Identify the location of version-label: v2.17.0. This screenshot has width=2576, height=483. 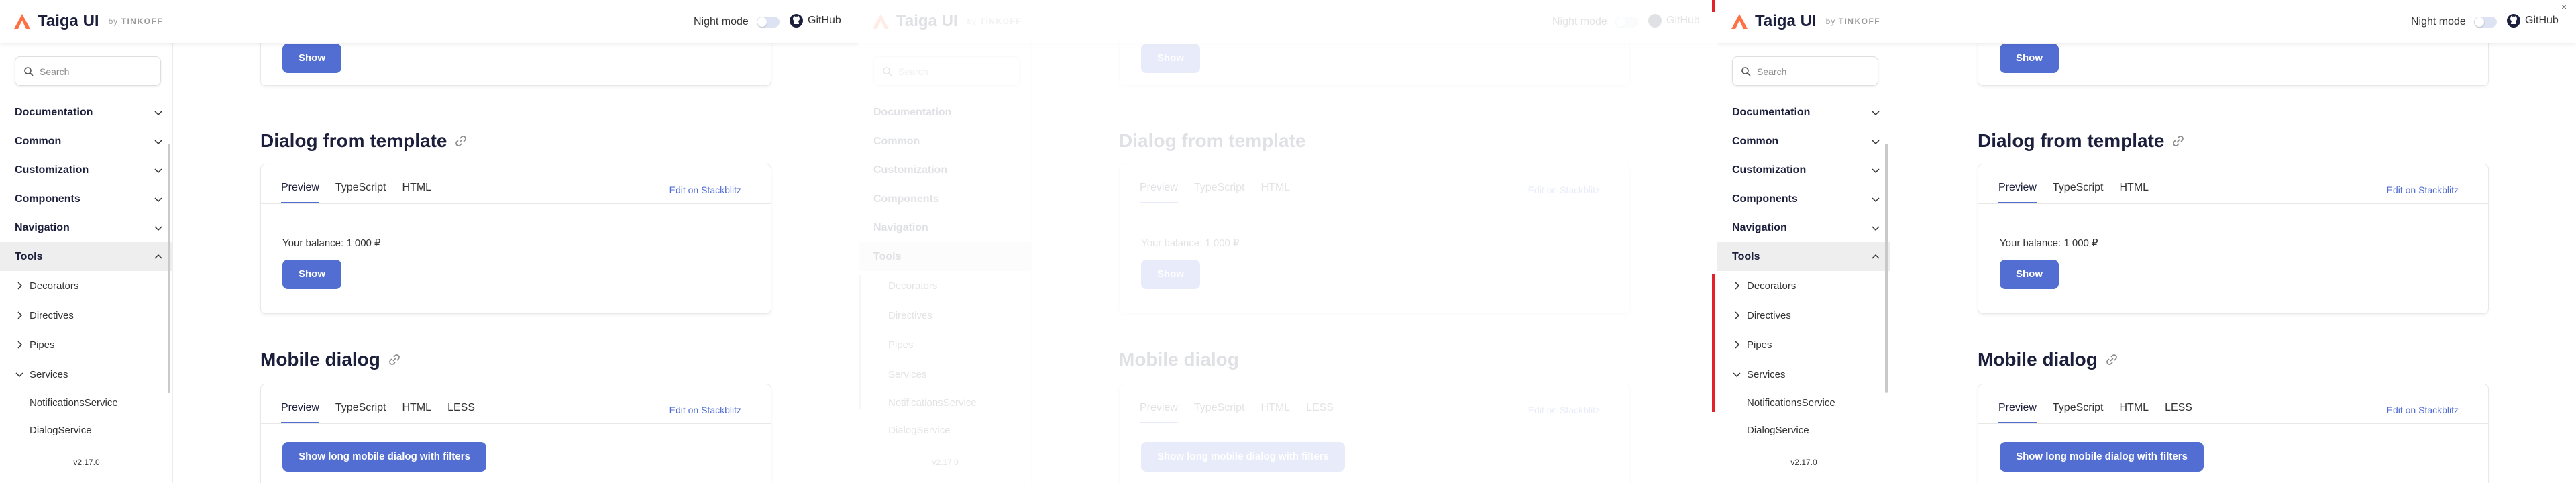
(1803, 462).